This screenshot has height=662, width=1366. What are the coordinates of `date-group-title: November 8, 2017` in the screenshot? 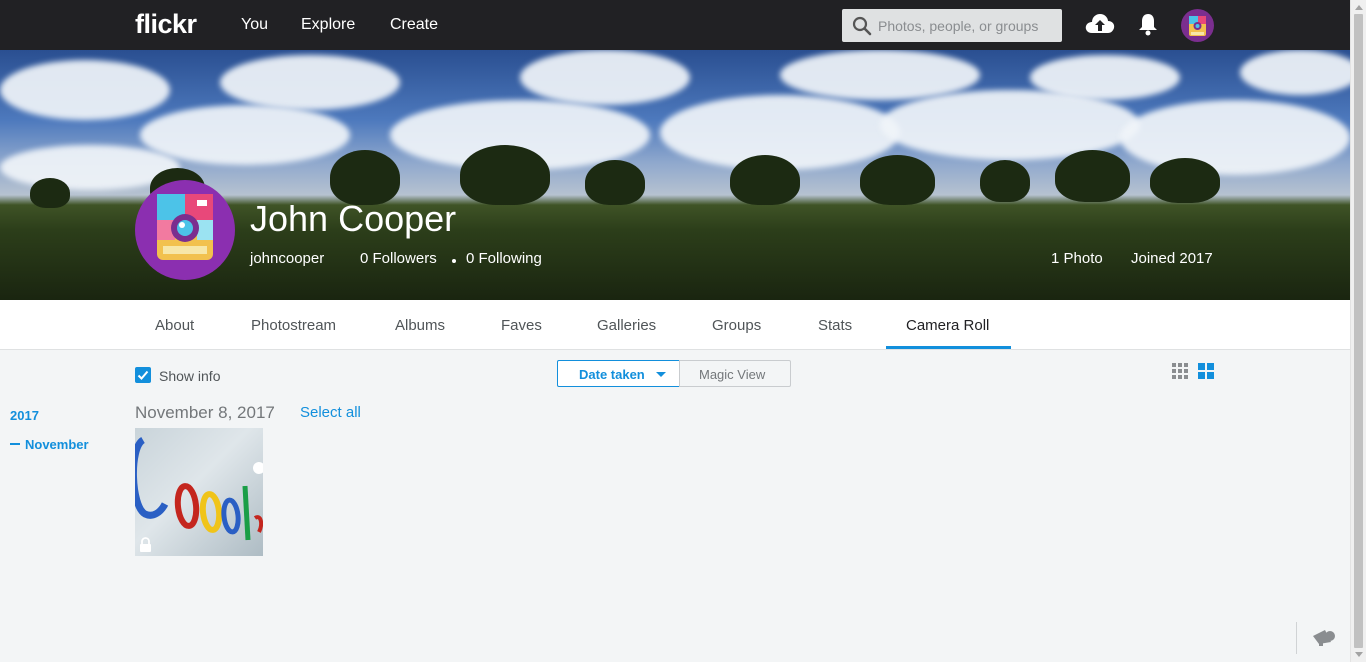 It's located at (205, 412).